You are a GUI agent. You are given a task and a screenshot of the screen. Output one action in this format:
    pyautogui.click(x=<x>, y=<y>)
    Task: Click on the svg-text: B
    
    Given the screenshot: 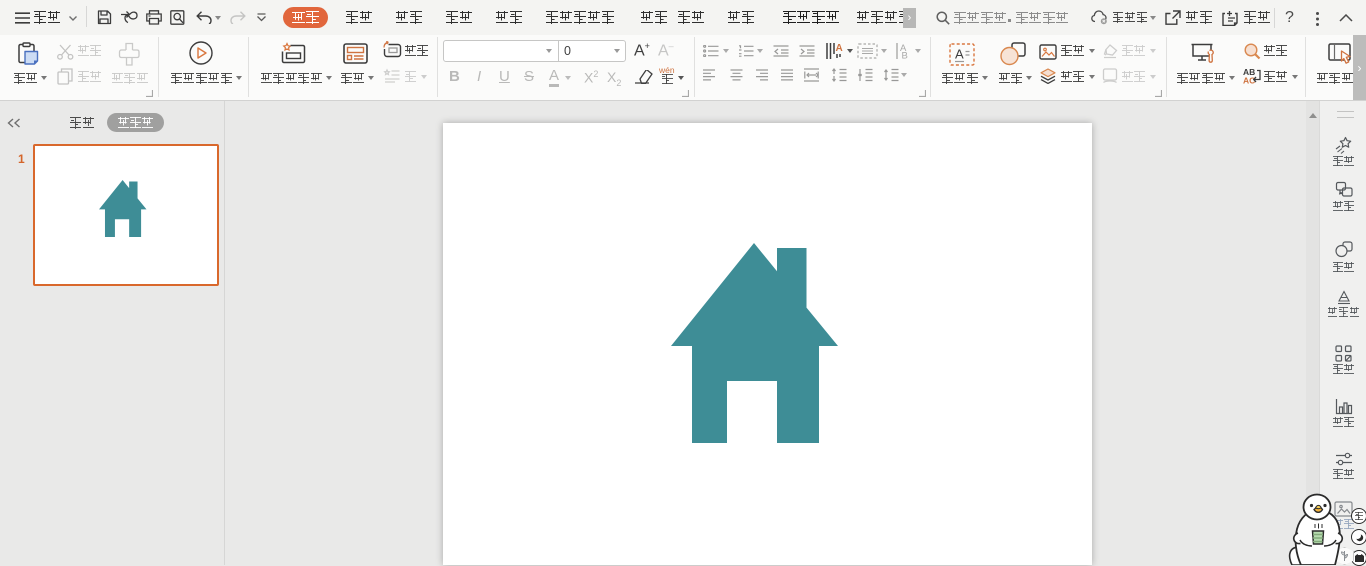 What is the action you would take?
    pyautogui.click(x=905, y=55)
    